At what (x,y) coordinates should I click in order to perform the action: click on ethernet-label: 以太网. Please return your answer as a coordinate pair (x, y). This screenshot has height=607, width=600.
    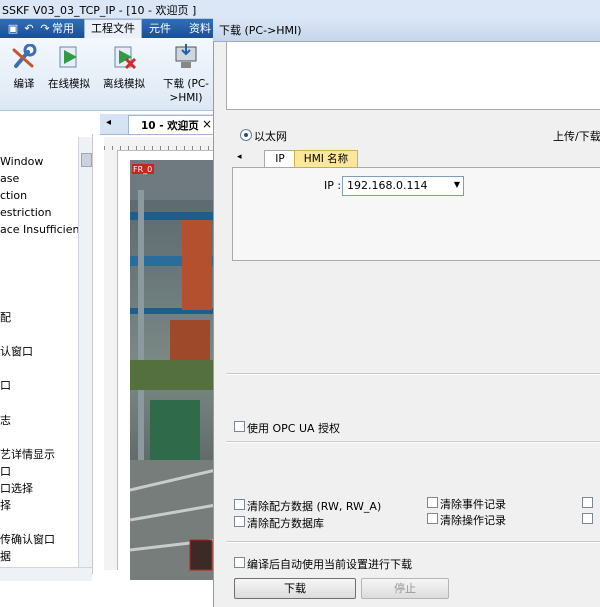
    Looking at the image, I should click on (270, 136).